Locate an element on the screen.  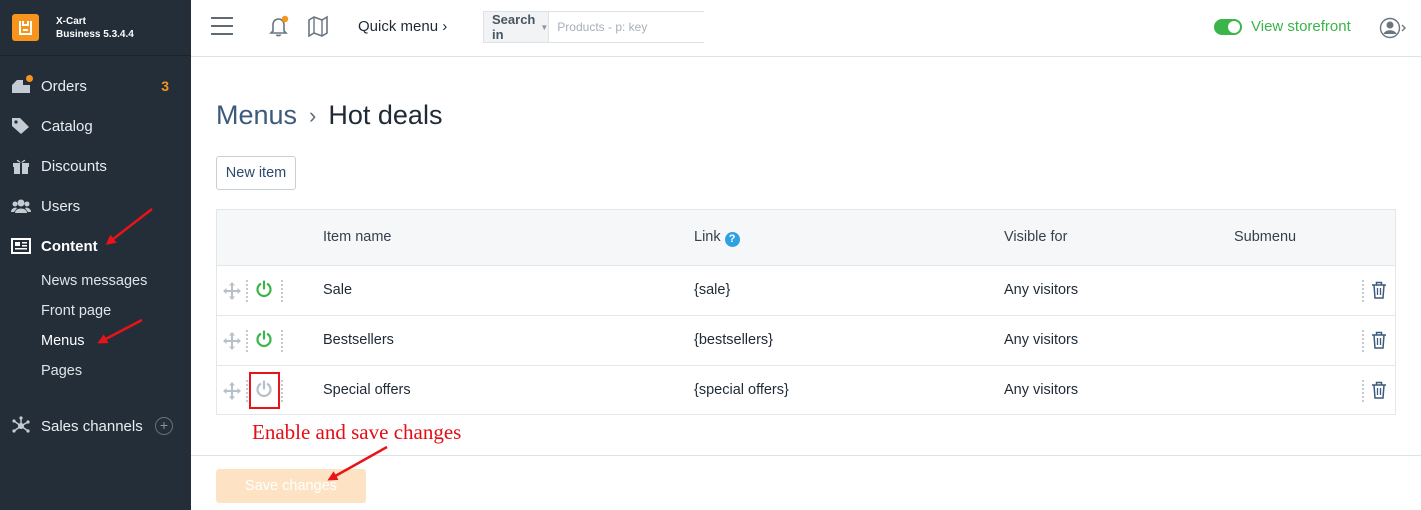
add-sales-channel-icon: + is located at coordinates (164, 426).